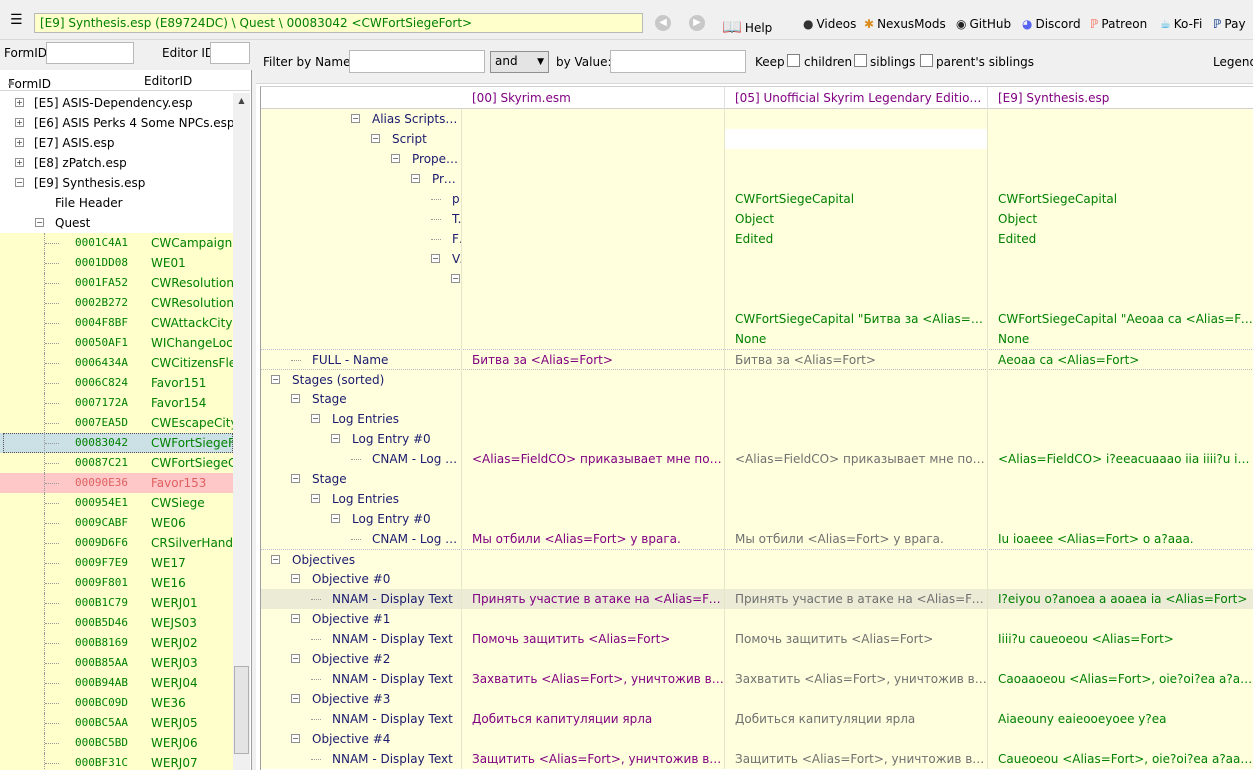 This screenshot has width=1253, height=770. Describe the element at coordinates (1120, 199) in the screenshot. I see `grid-value-cell-c3: CWFortSiegeCapital` at that location.